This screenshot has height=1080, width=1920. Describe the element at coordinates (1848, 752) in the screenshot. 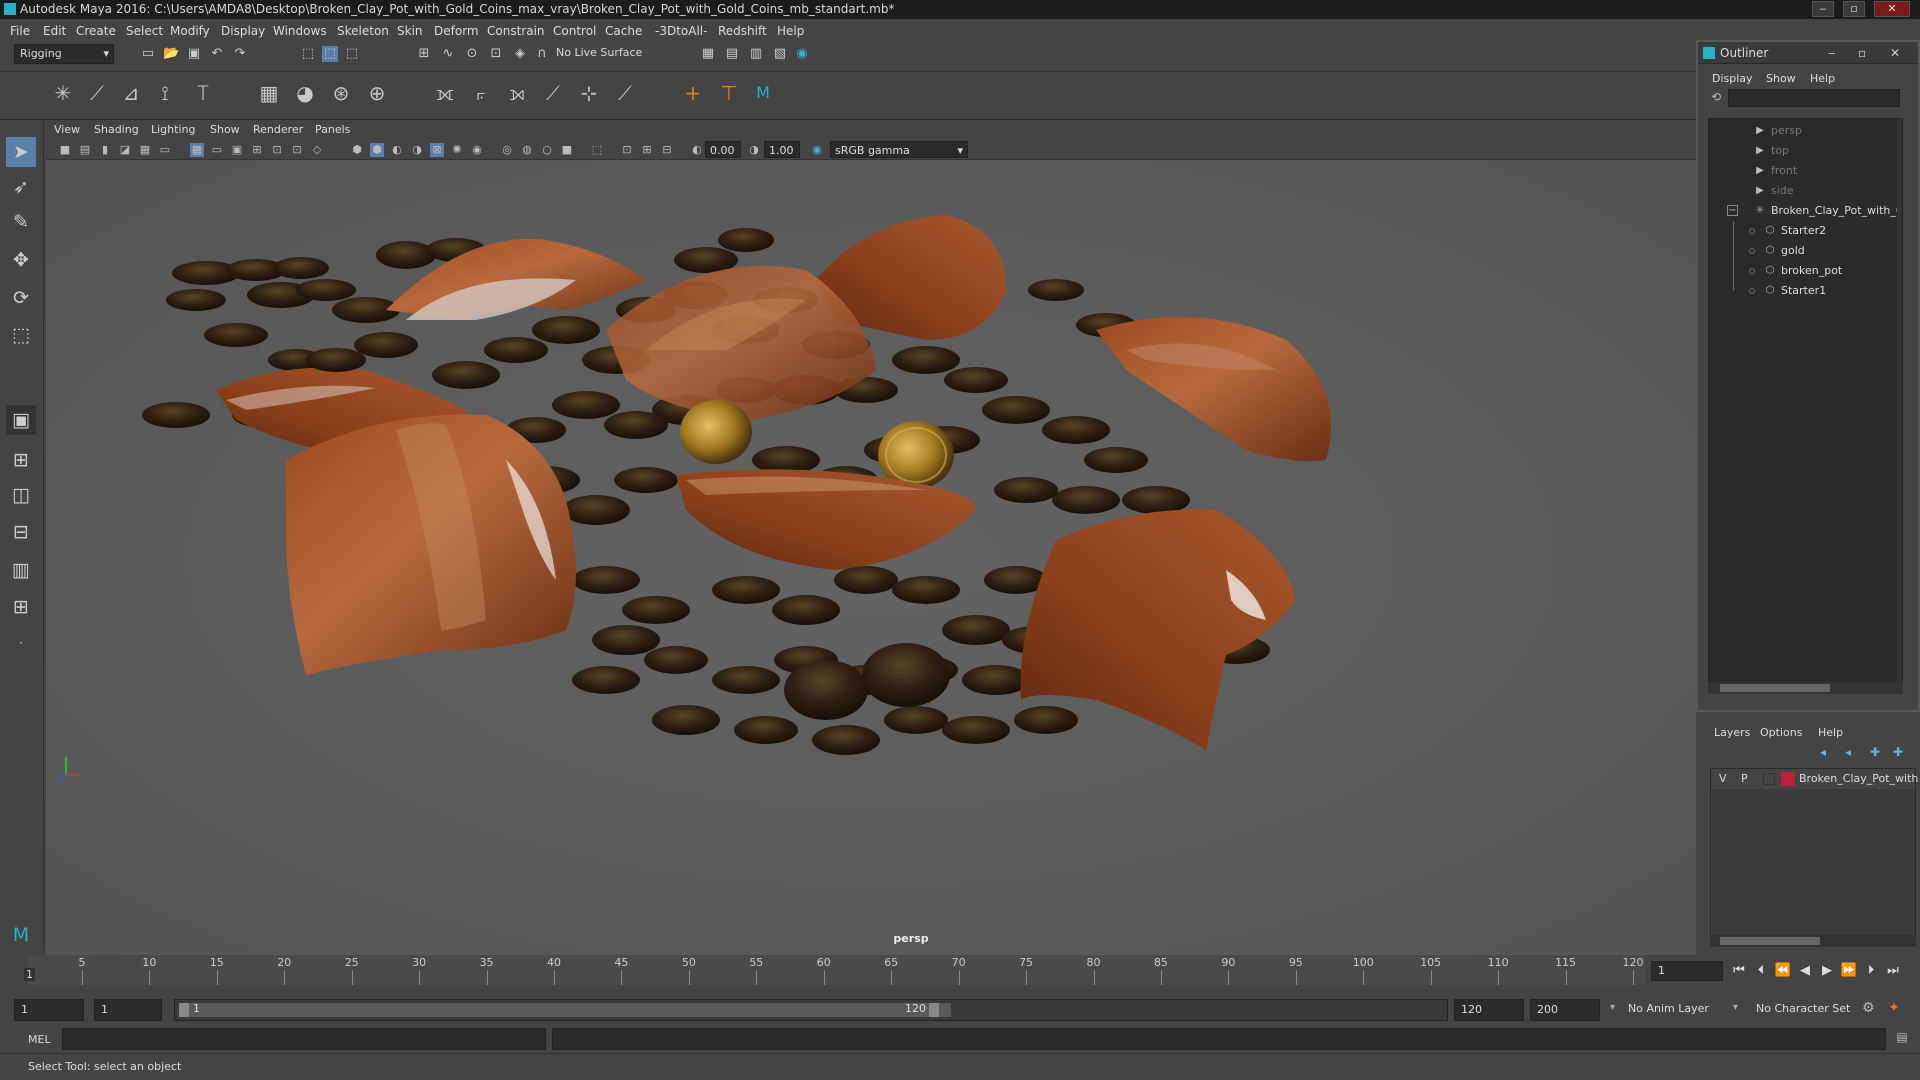

I see `move-layer-down-icon: ◂` at that location.